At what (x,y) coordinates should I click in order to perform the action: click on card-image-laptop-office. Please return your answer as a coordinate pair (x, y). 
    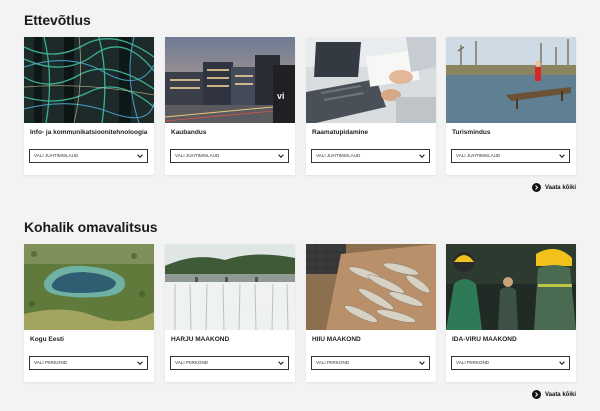
    Looking at the image, I should click on (371, 80).